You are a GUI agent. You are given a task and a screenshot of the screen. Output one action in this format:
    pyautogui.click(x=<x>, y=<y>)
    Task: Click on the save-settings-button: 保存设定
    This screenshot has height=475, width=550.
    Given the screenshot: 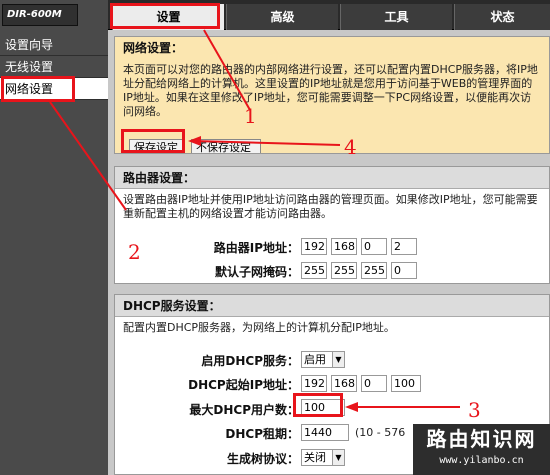 What is the action you would take?
    pyautogui.click(x=157, y=146)
    